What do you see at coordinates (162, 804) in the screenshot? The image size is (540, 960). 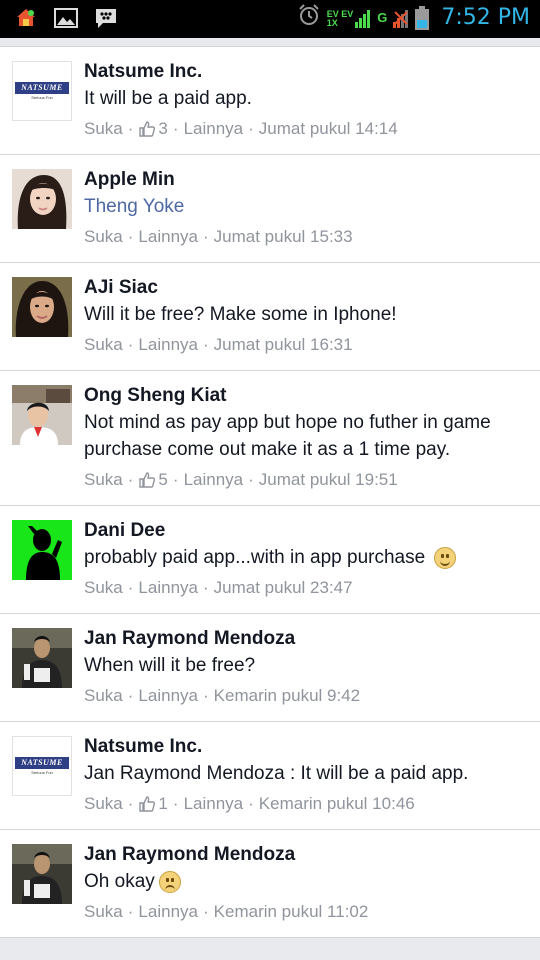 I see `like-count: 1` at bounding box center [162, 804].